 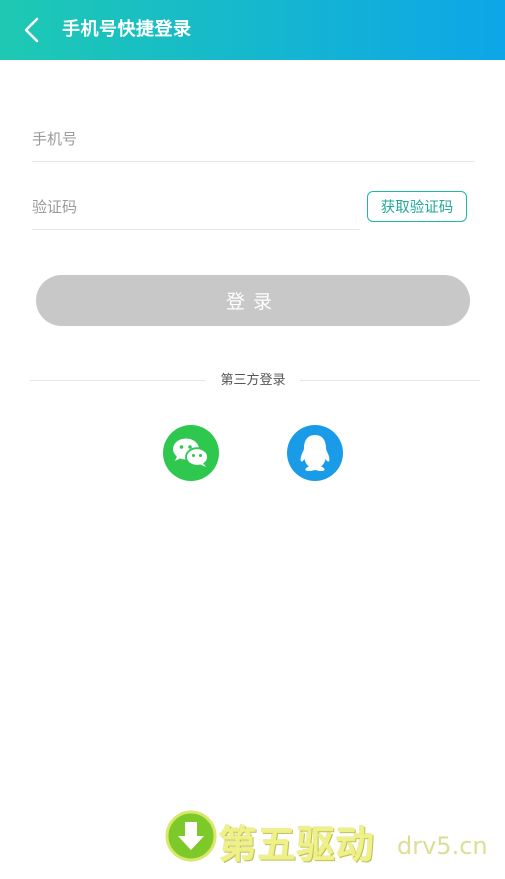 I want to click on qq-login-button, so click(x=315, y=453).